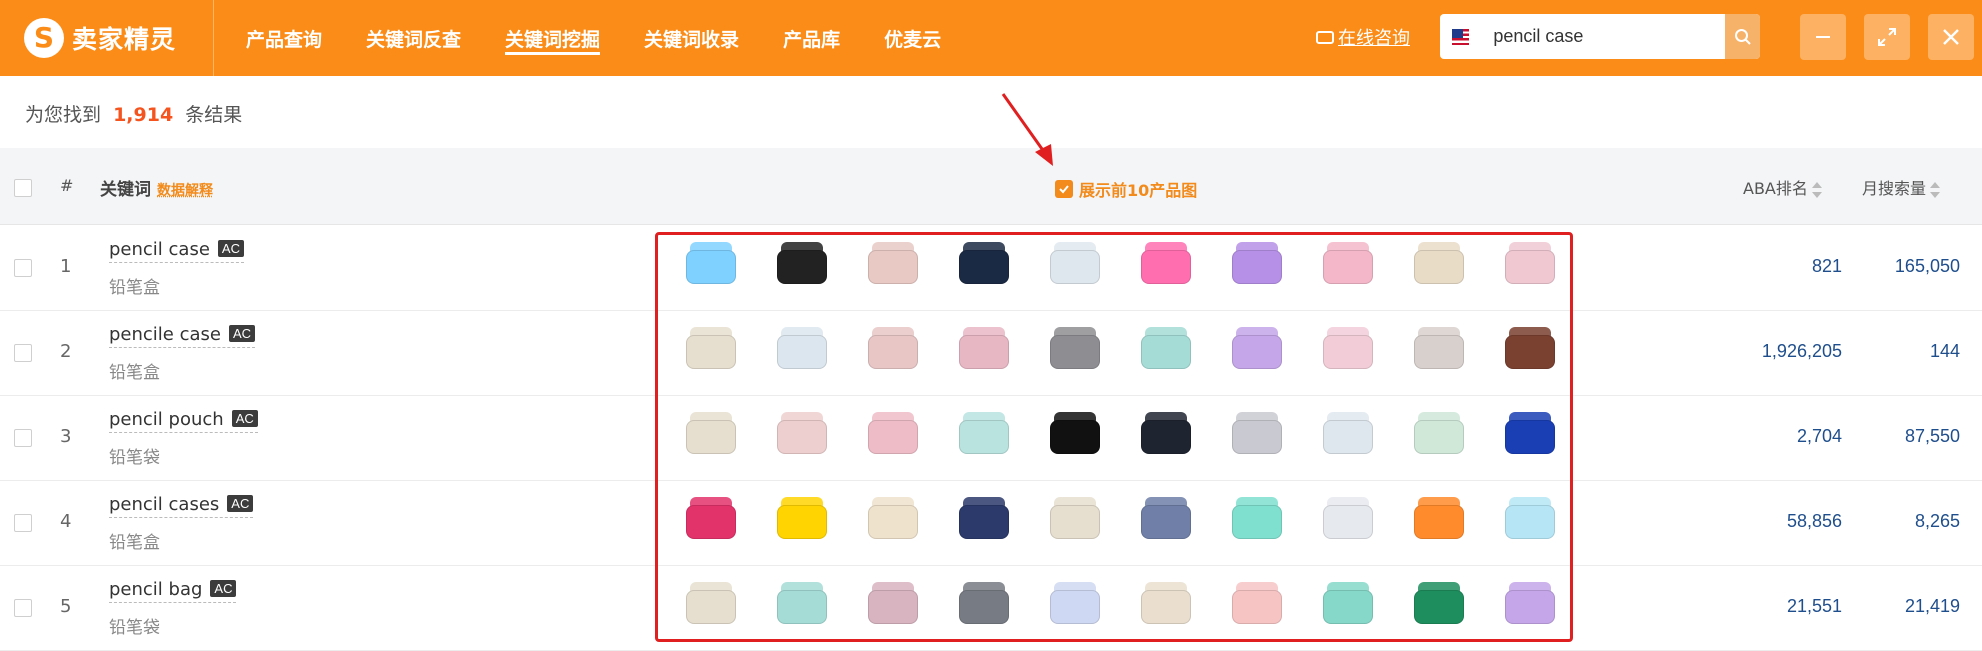 Image resolution: width=1982 pixels, height=651 pixels. I want to click on logo: S 卖家精灵, so click(107, 38).